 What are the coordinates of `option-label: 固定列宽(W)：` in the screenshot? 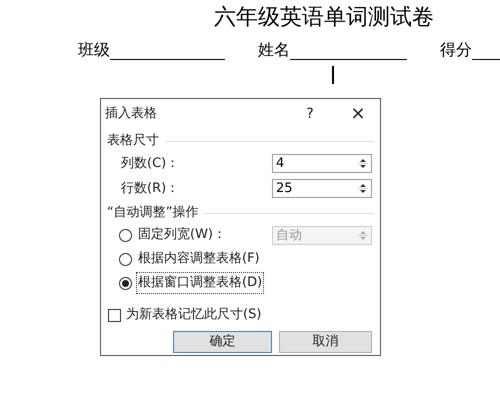 It's located at (182, 235).